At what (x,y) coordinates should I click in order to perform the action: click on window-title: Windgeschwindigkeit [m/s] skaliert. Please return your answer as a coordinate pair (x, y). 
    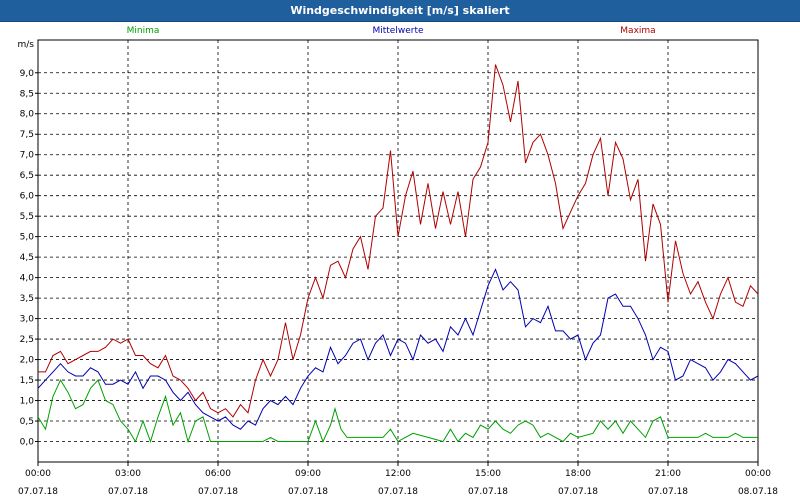
    Looking at the image, I should click on (400, 10).